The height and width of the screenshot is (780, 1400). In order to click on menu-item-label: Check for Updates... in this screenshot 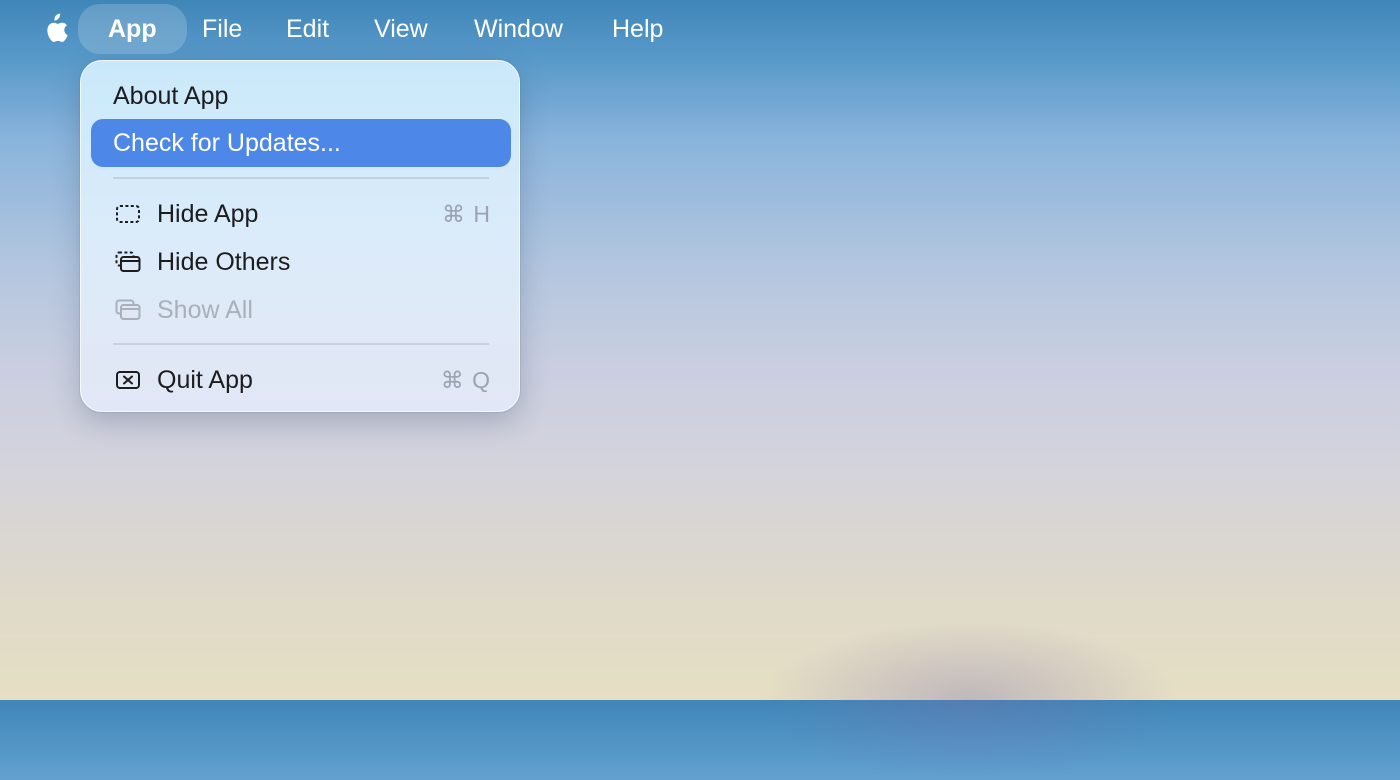, I will do `click(227, 143)`.